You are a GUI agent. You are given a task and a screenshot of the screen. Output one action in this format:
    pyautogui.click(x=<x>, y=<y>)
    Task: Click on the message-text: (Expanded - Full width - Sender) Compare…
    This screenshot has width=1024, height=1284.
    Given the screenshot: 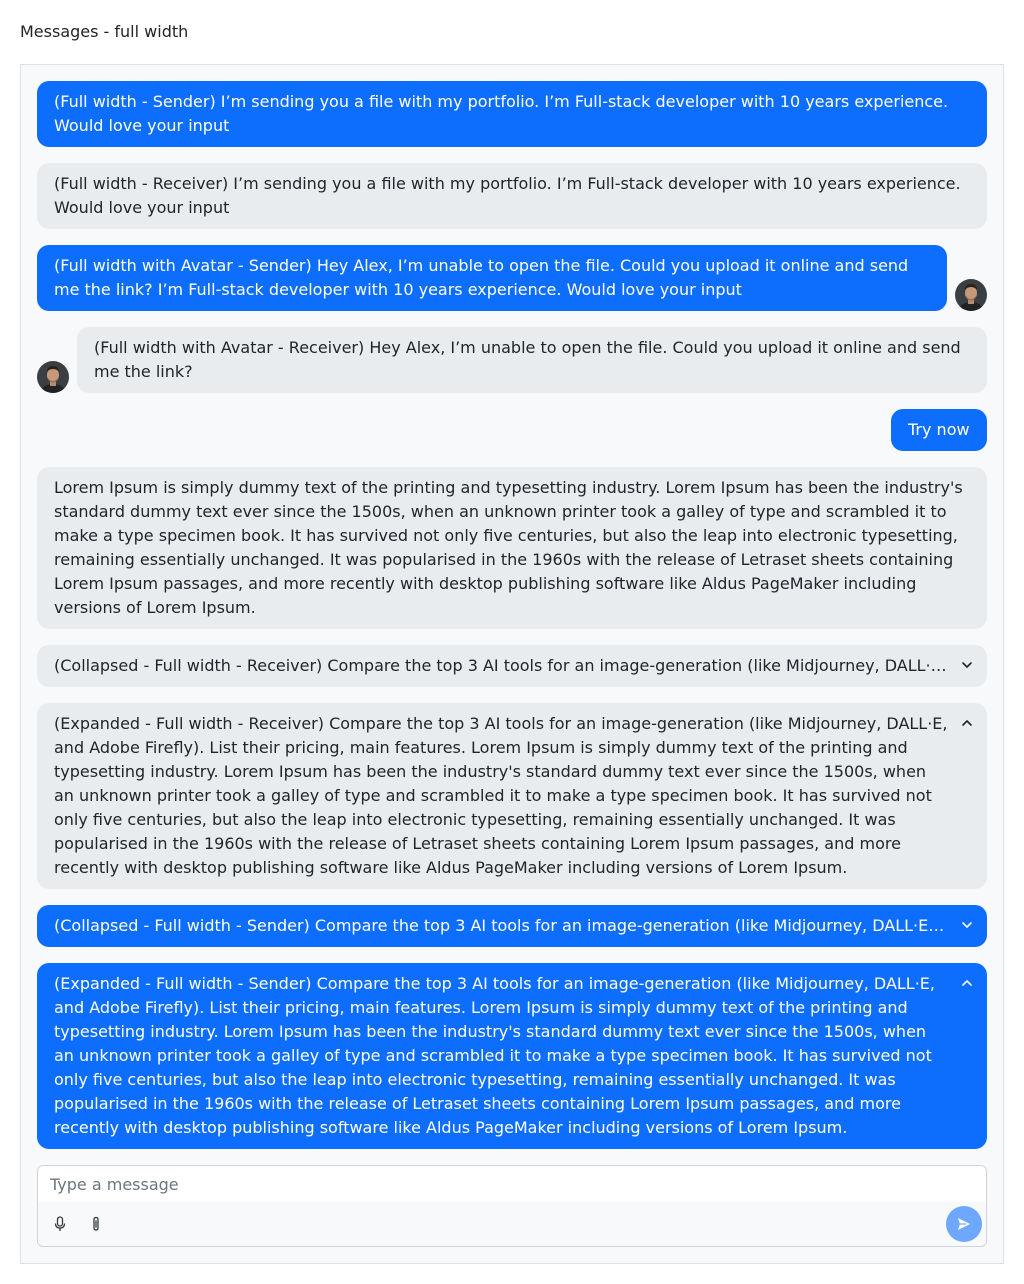 What is the action you would take?
    pyautogui.click(x=494, y=1055)
    